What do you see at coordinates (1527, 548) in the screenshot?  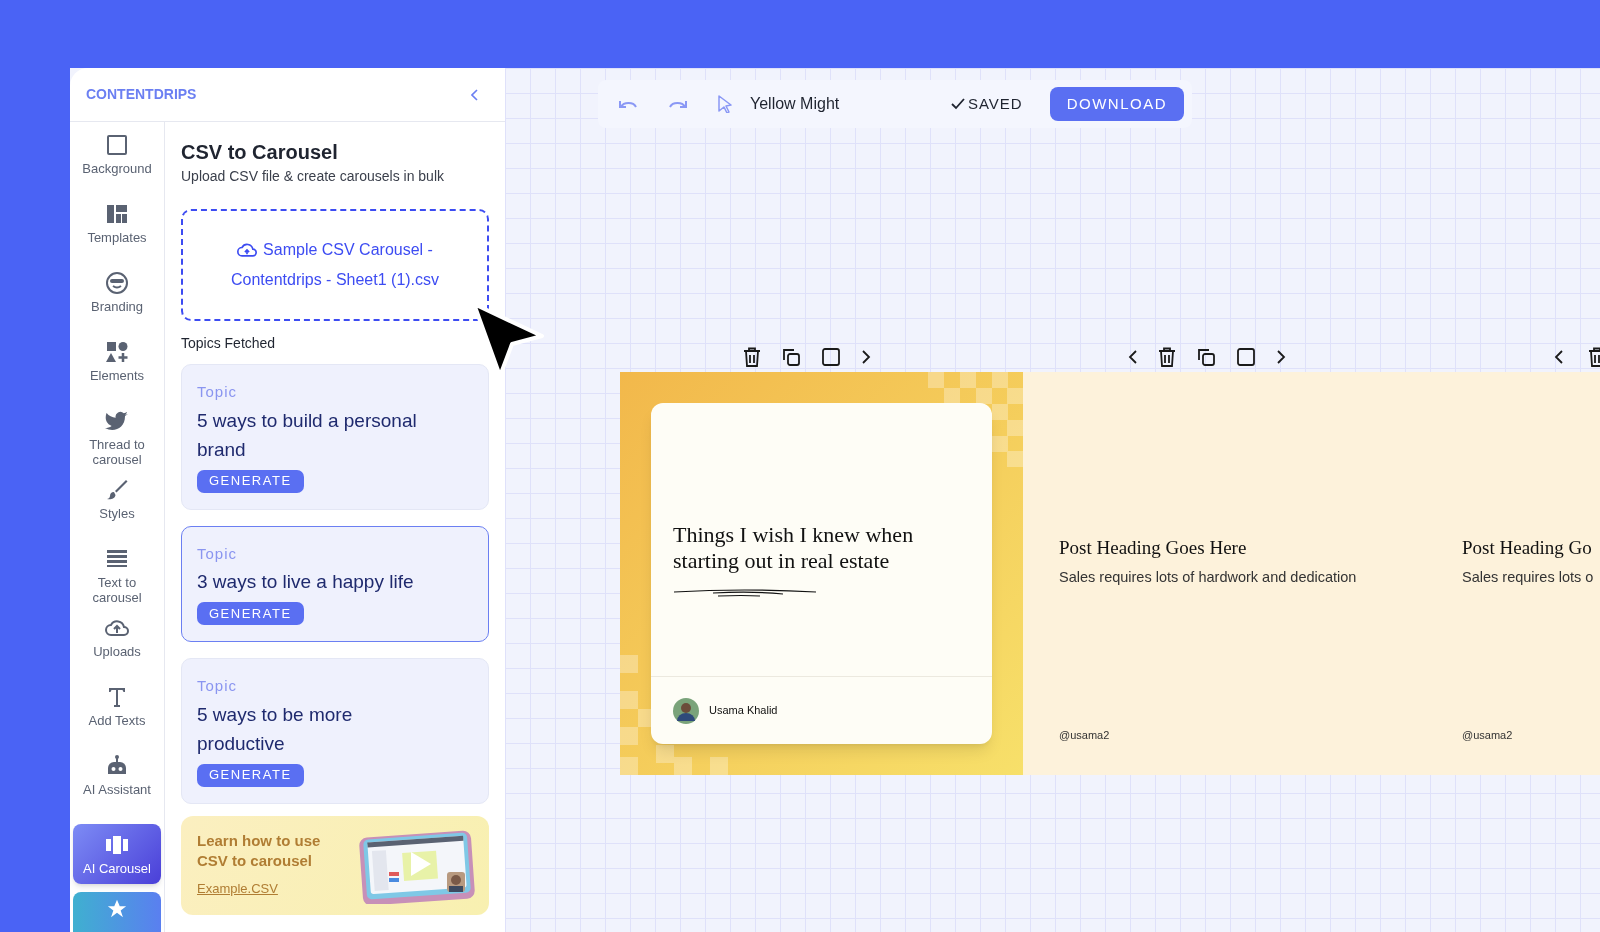 I see `slide-heading: Post Heading Go` at bounding box center [1527, 548].